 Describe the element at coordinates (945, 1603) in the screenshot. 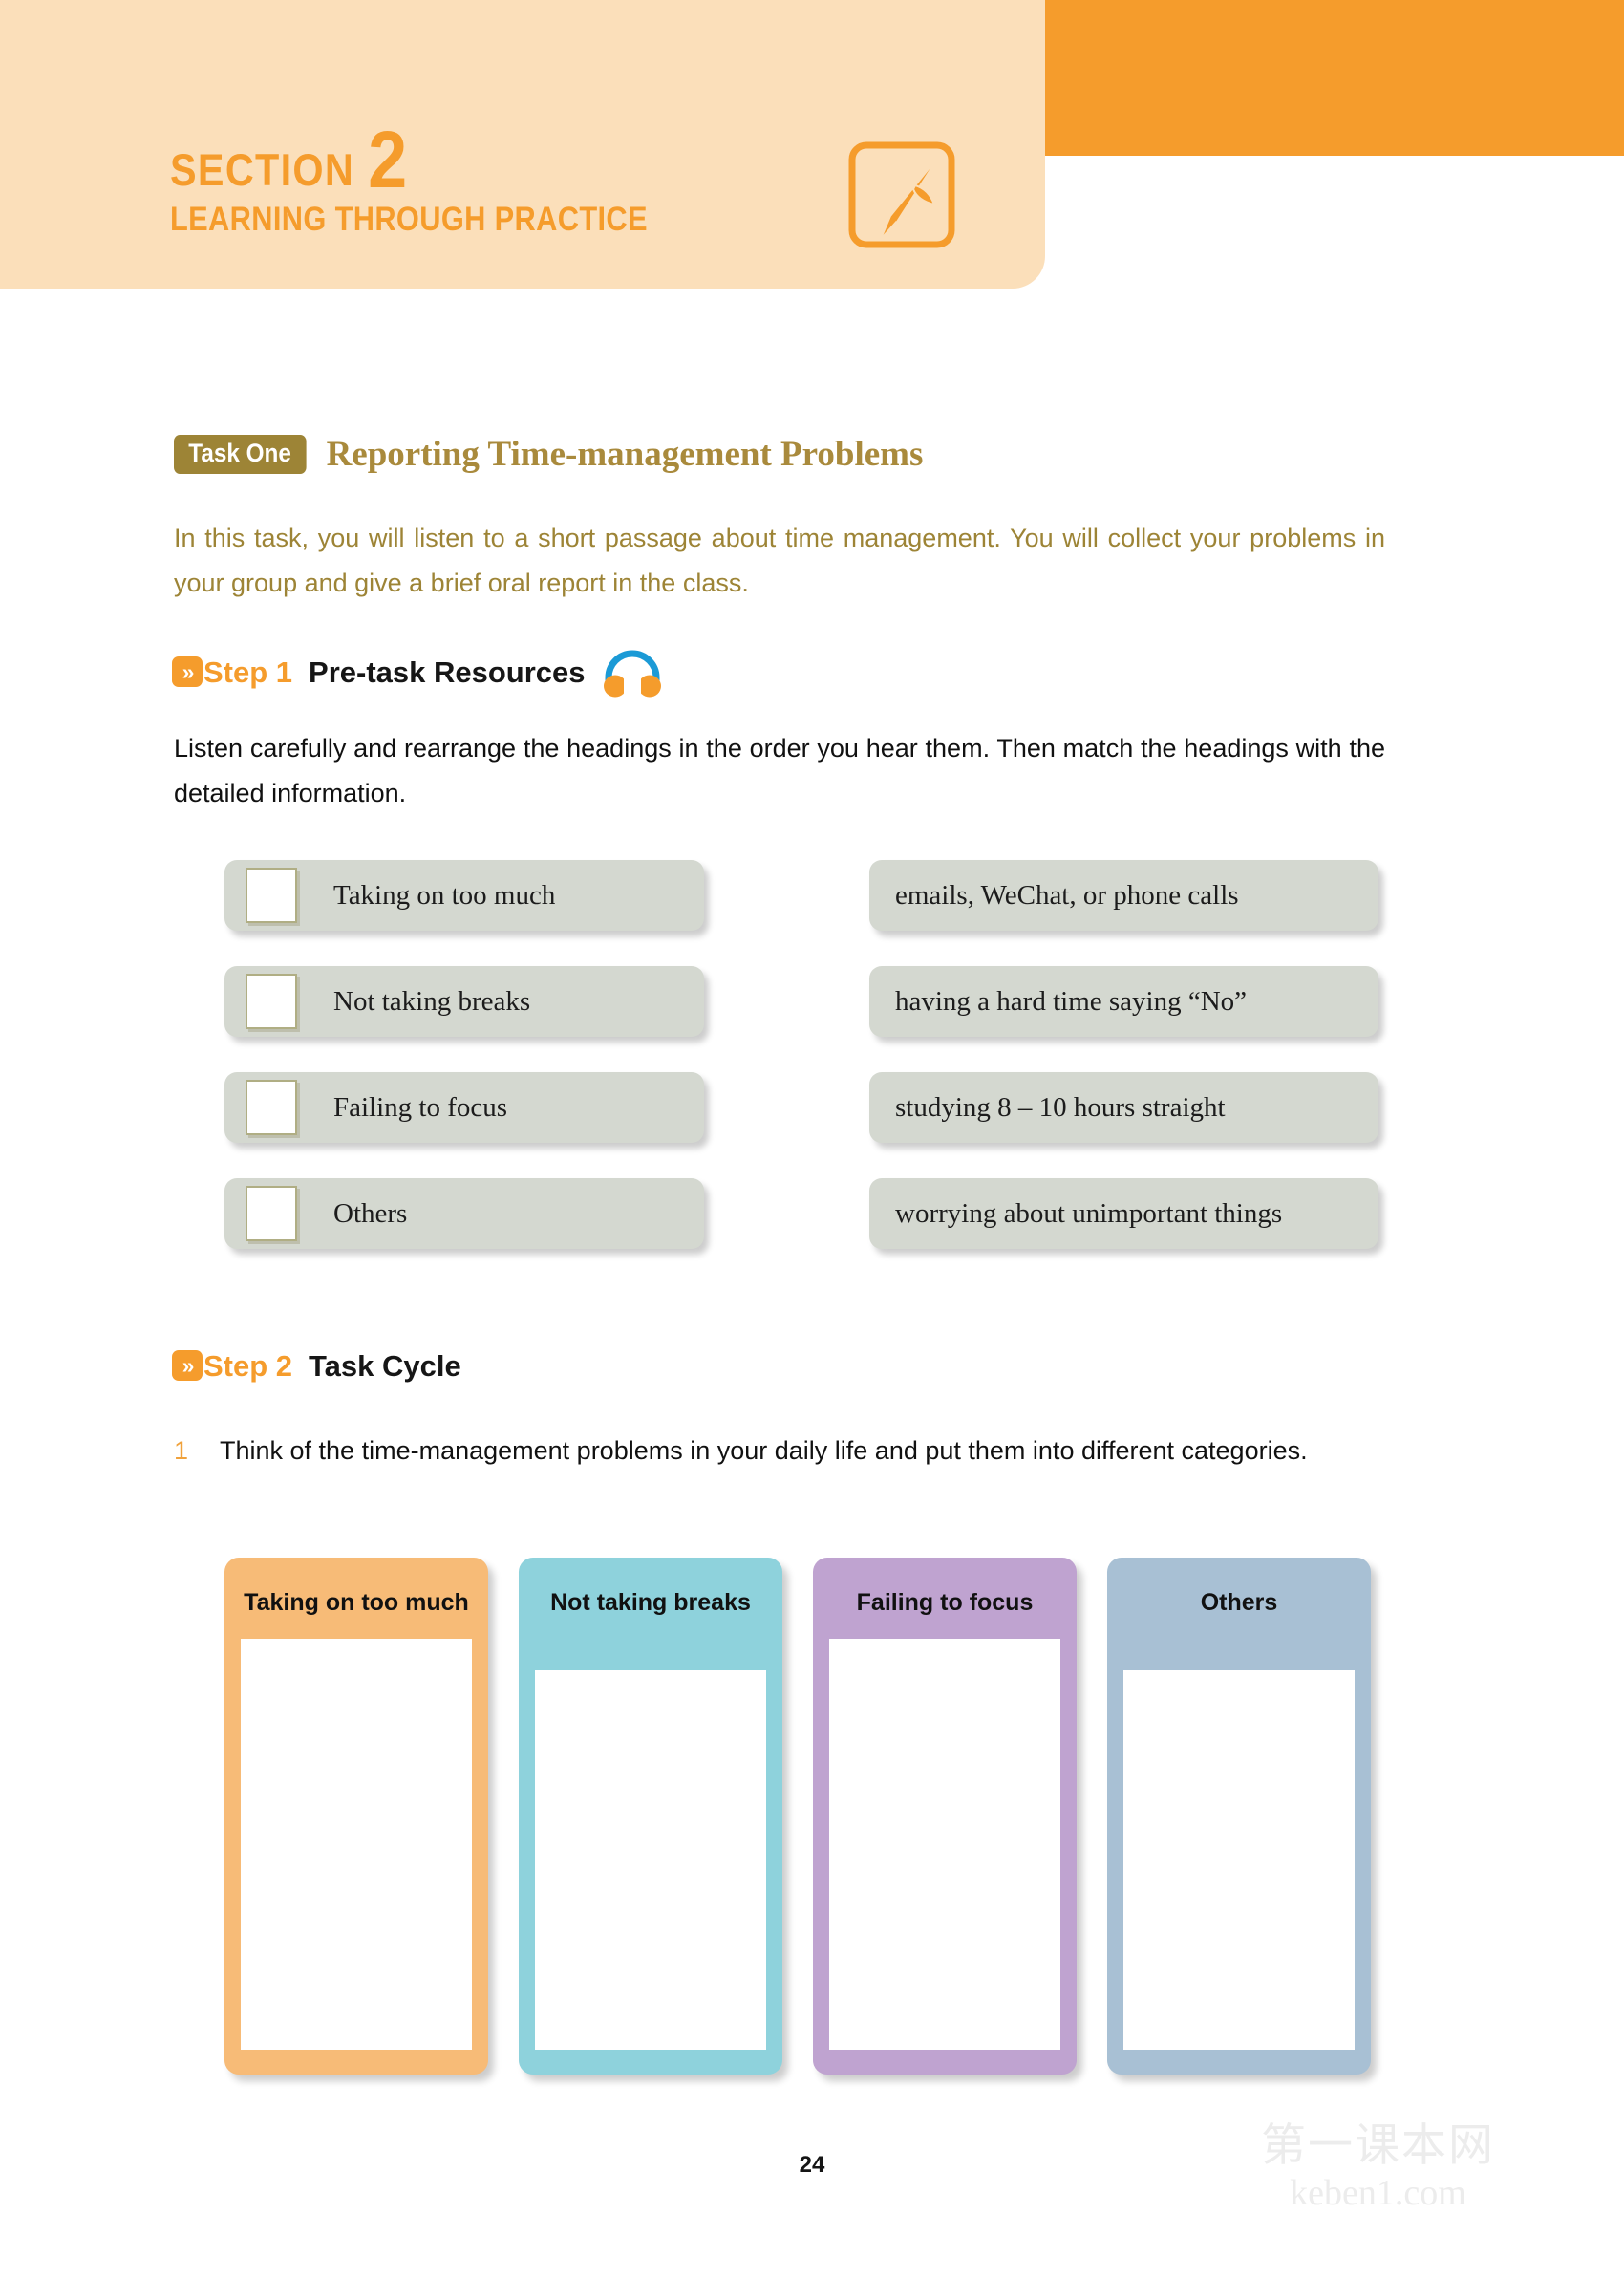

I see `category-card-title: Failing to focus` at that location.